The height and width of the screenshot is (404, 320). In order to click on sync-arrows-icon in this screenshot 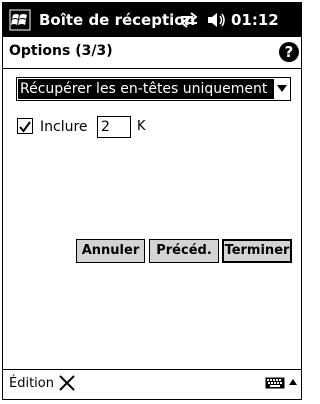, I will do `click(189, 20)`.